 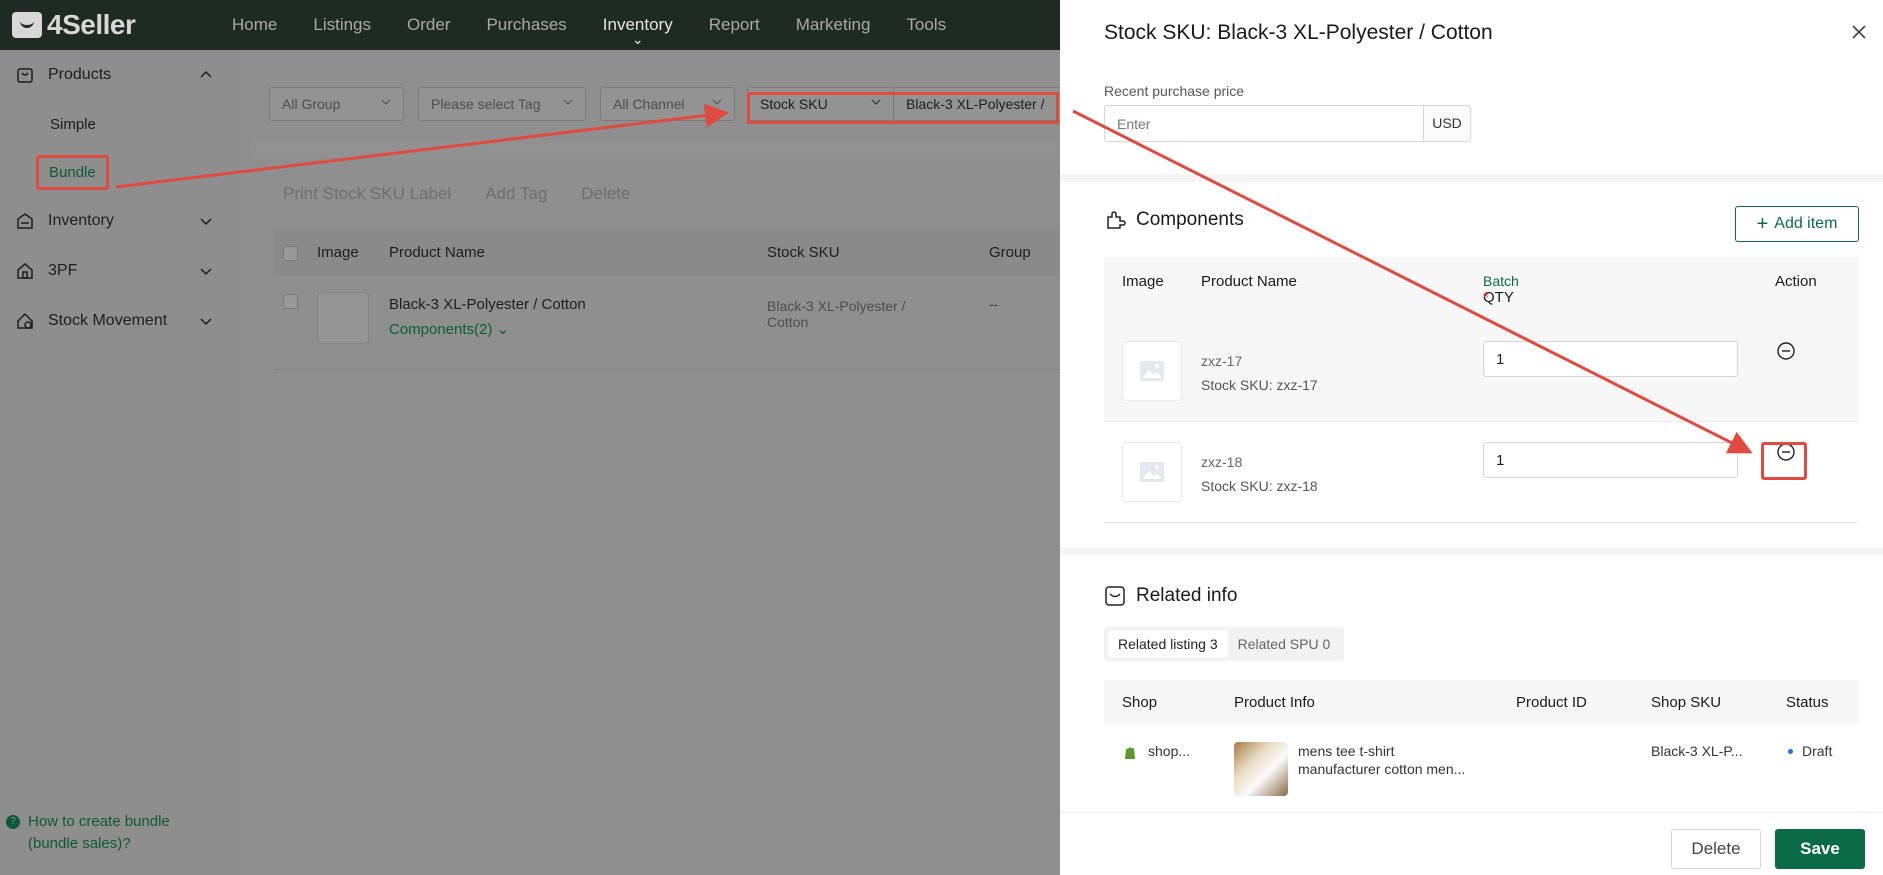 I want to click on price-label: Recent purchase price, so click(x=1174, y=91).